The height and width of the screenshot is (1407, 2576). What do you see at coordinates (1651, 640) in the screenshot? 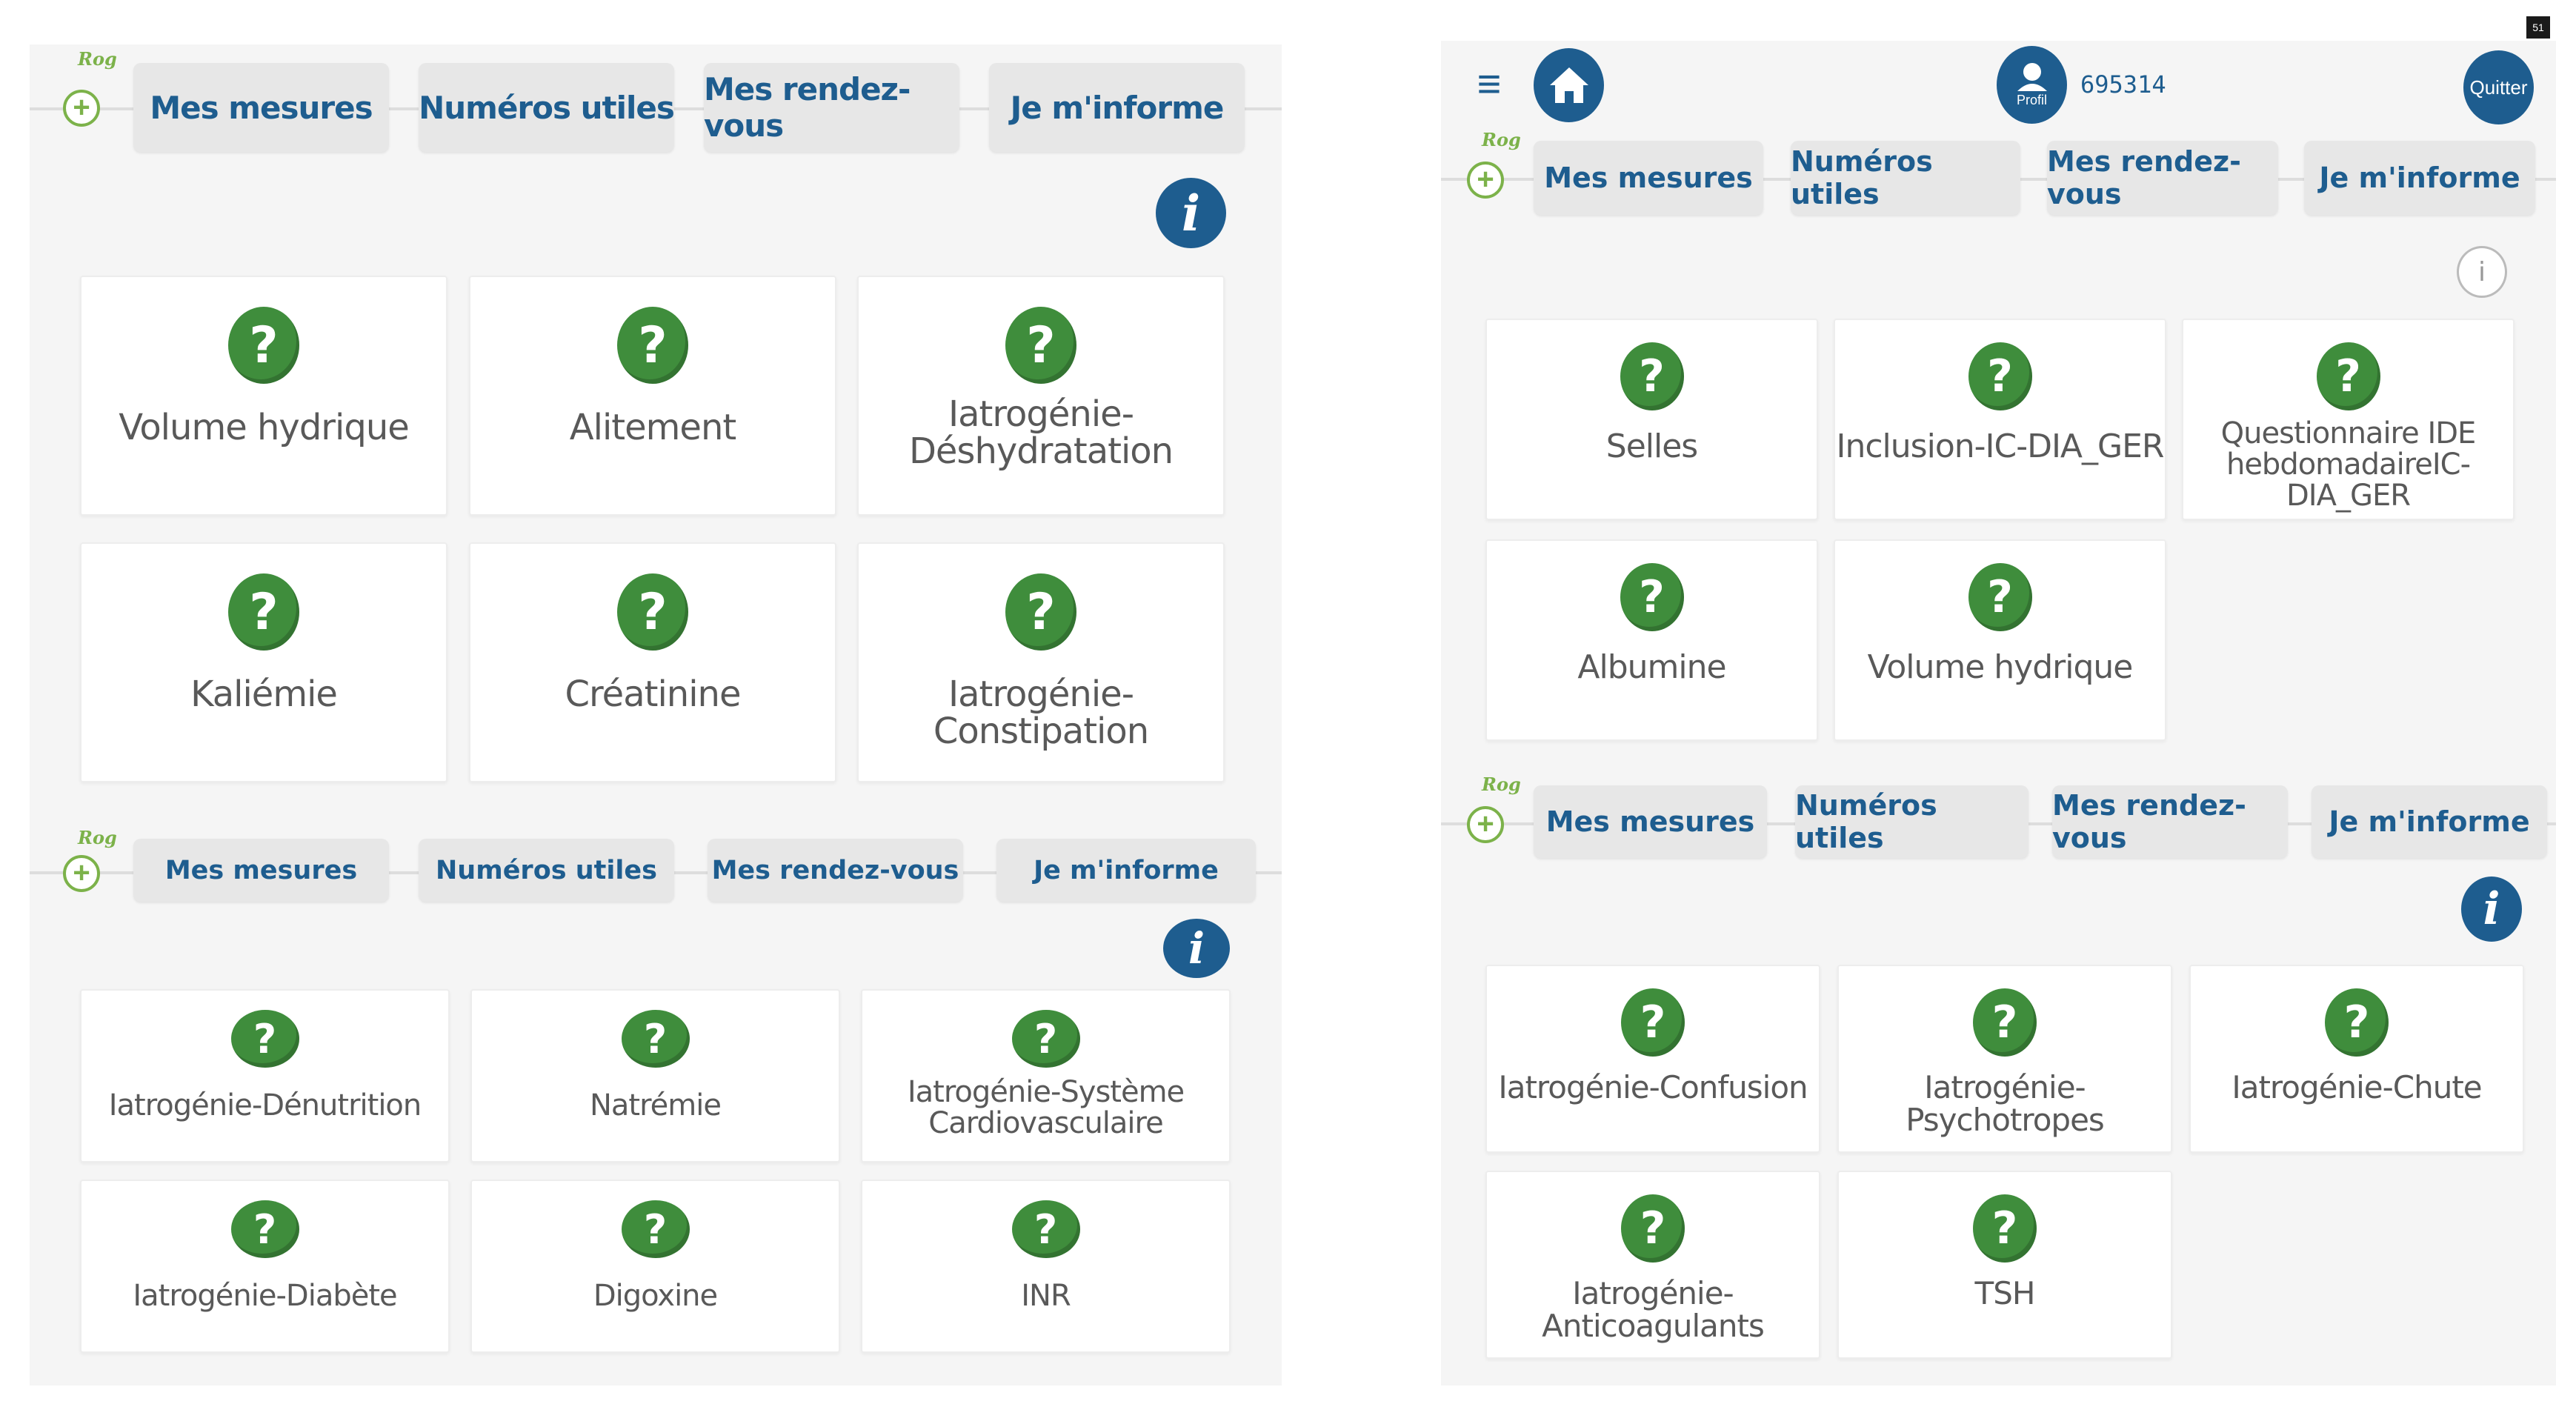
I see `tile-albumine: ? Albumine` at bounding box center [1651, 640].